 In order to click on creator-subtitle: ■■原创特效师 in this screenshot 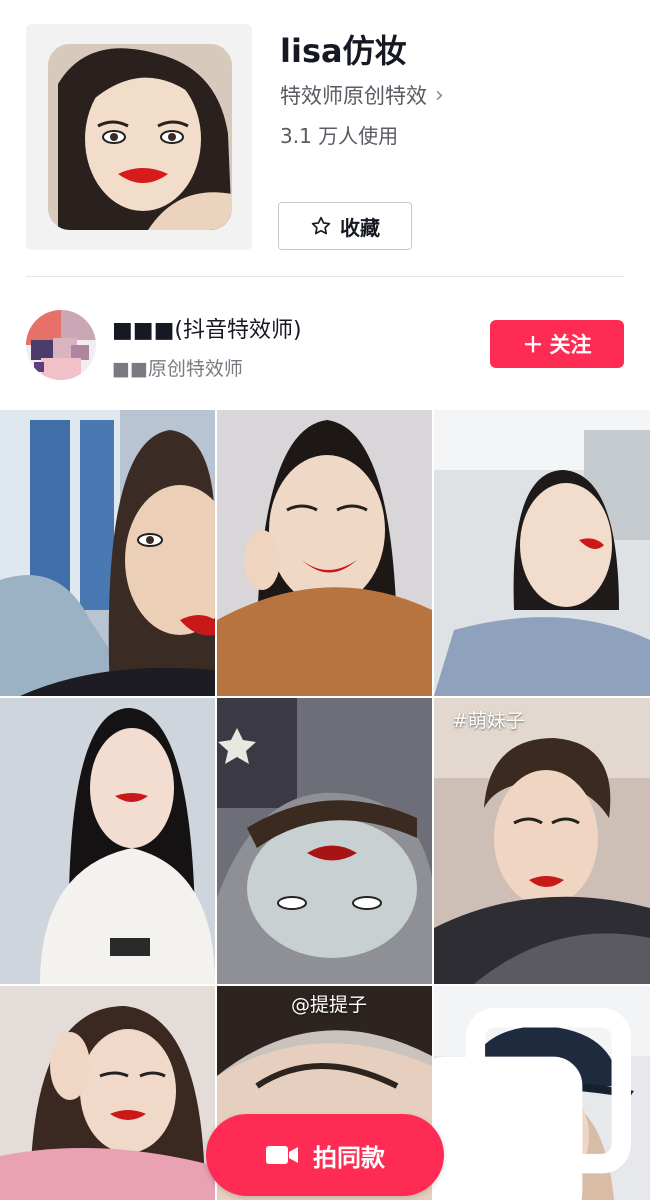, I will do `click(177, 369)`.